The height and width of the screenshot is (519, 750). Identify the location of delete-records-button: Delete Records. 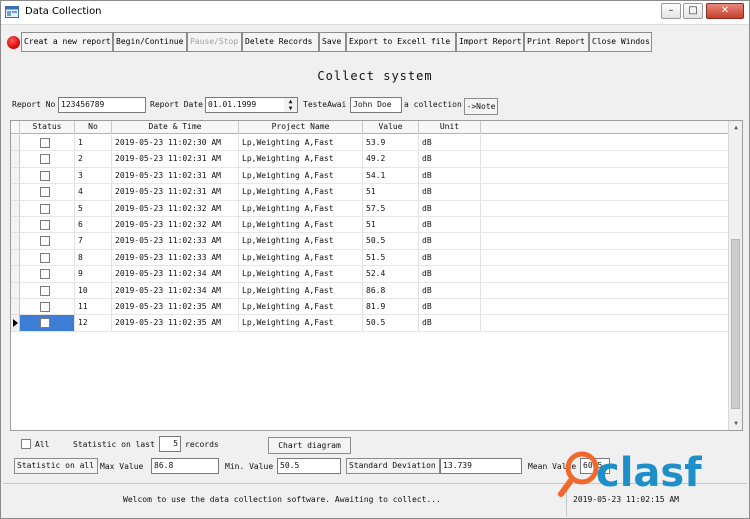
(280, 42).